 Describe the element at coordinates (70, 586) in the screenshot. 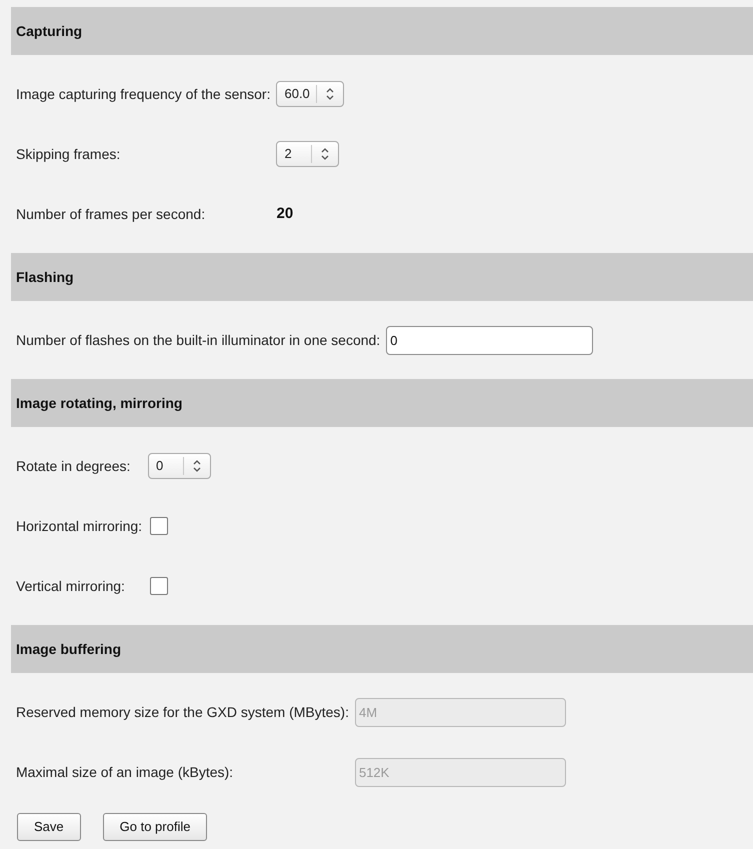

I see `field-label: Vertical mirroring:` at that location.